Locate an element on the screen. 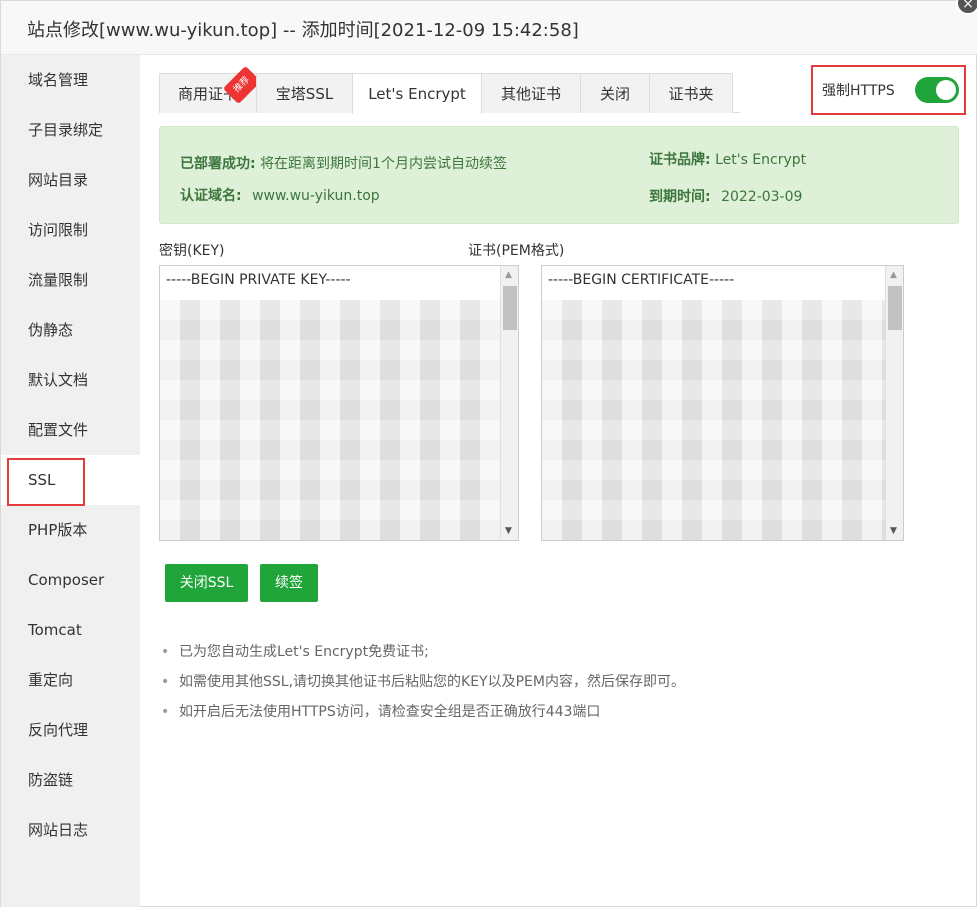 This screenshot has height=907, width=977. sidebar-item-hotlink: 防盗链 is located at coordinates (70, 780).